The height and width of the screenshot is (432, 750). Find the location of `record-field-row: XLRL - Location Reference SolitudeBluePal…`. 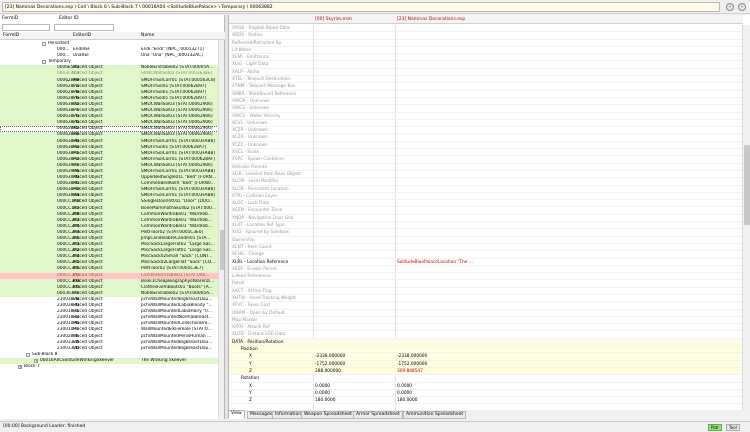

record-field-row: XLRL - Location Reference SolitudeBluePal… is located at coordinates (486, 262).